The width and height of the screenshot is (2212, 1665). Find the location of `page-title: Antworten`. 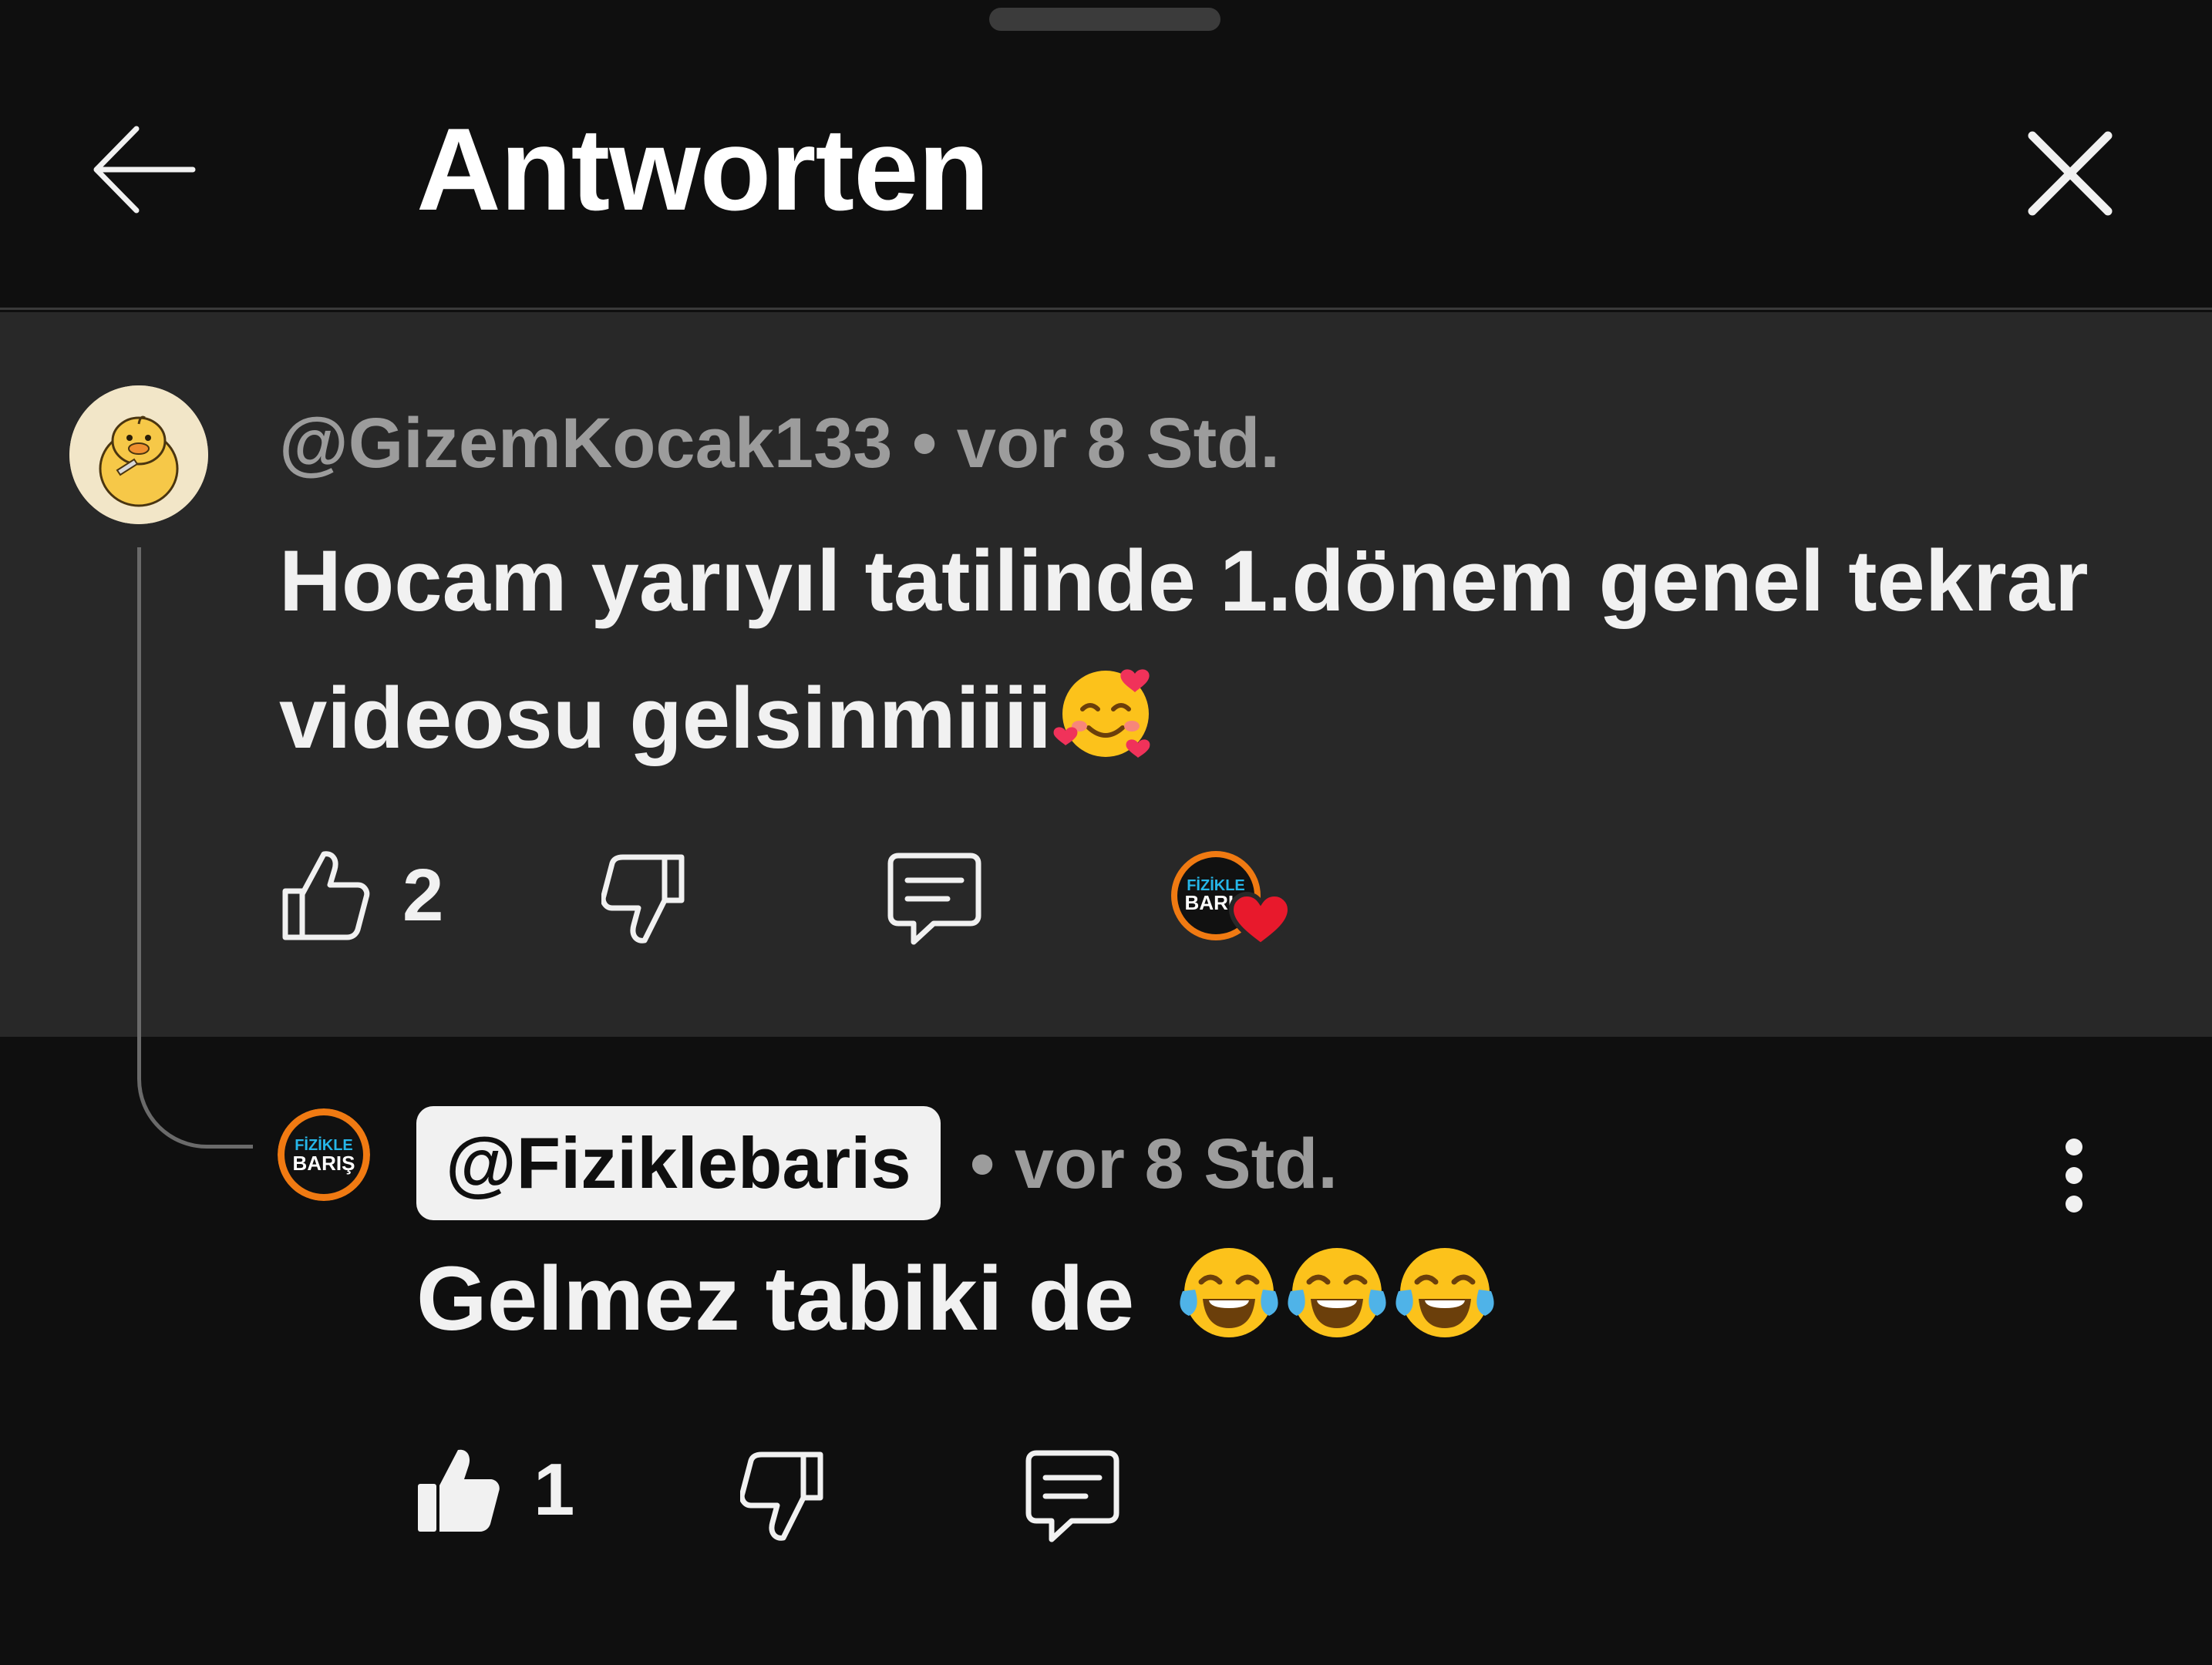

page-title: Antworten is located at coordinates (702, 170).